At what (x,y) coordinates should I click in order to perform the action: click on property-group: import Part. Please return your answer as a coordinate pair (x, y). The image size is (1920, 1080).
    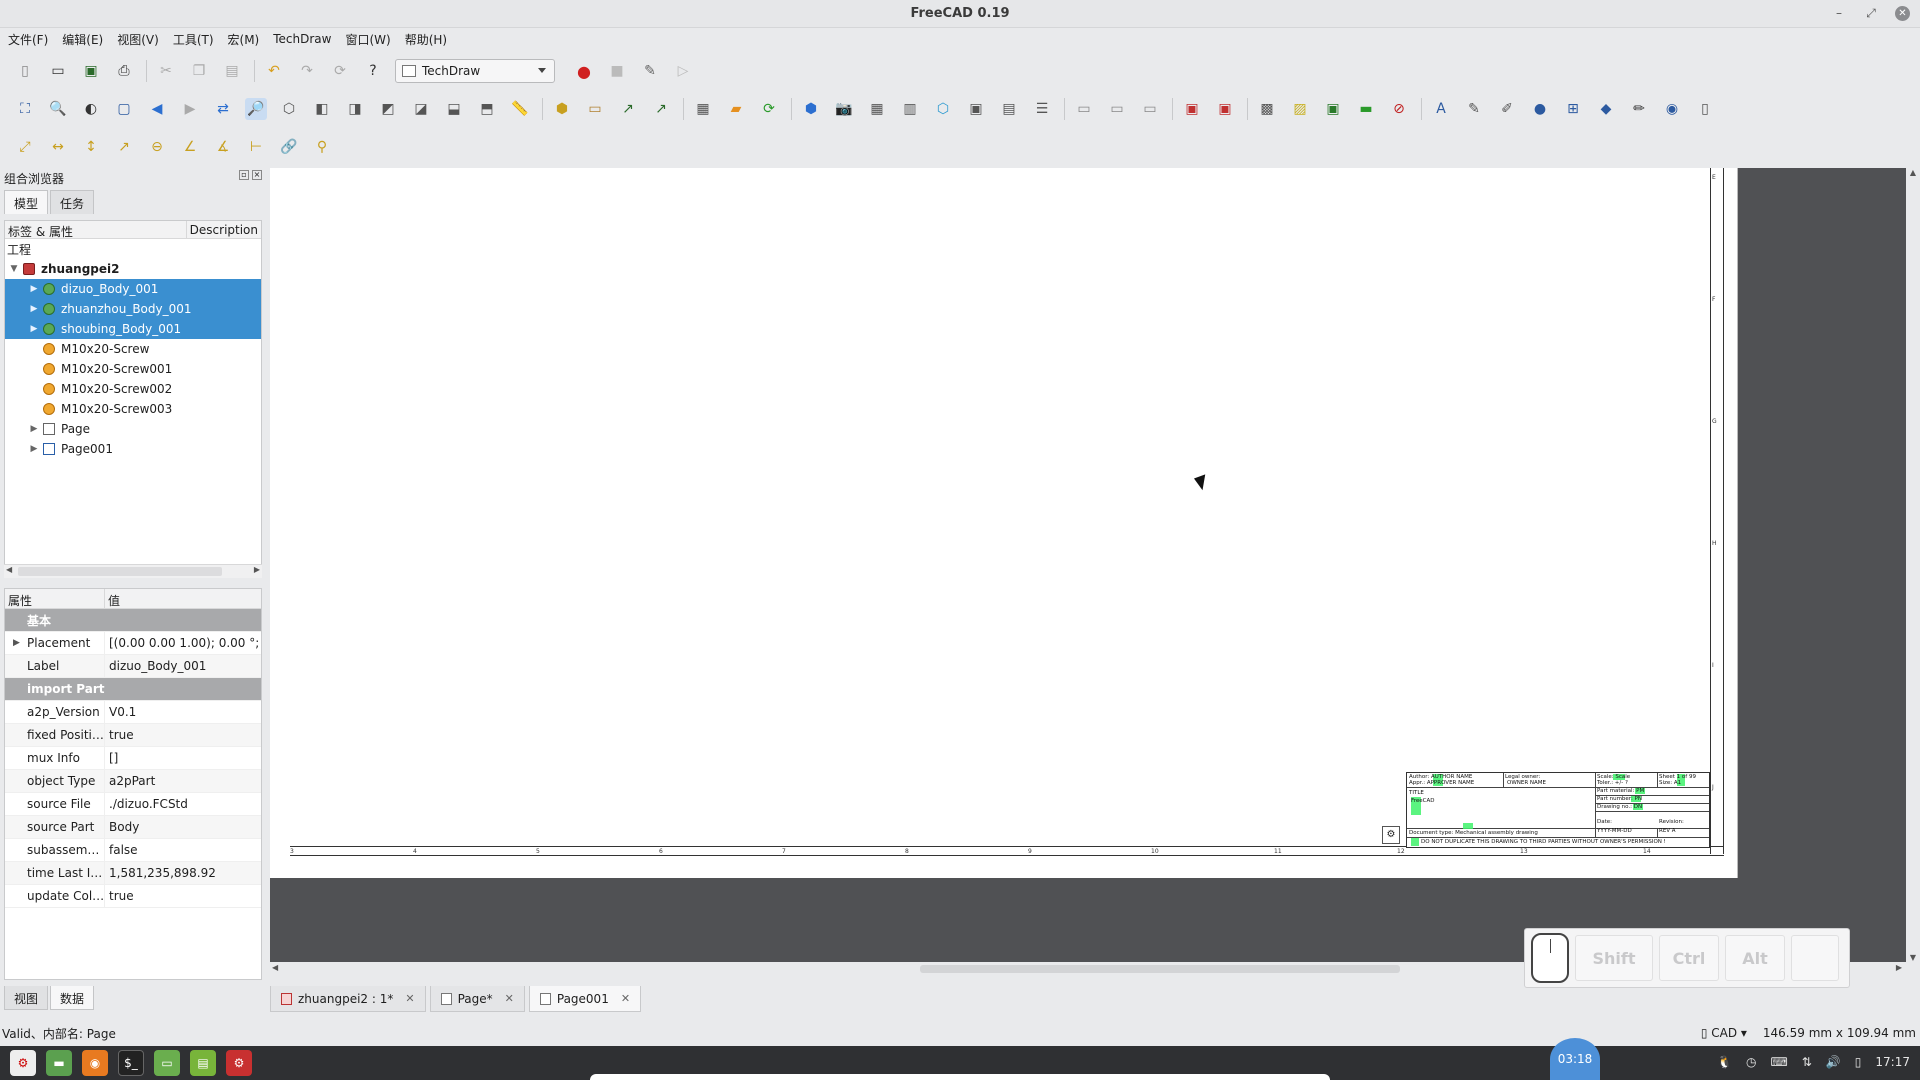
    Looking at the image, I should click on (133, 689).